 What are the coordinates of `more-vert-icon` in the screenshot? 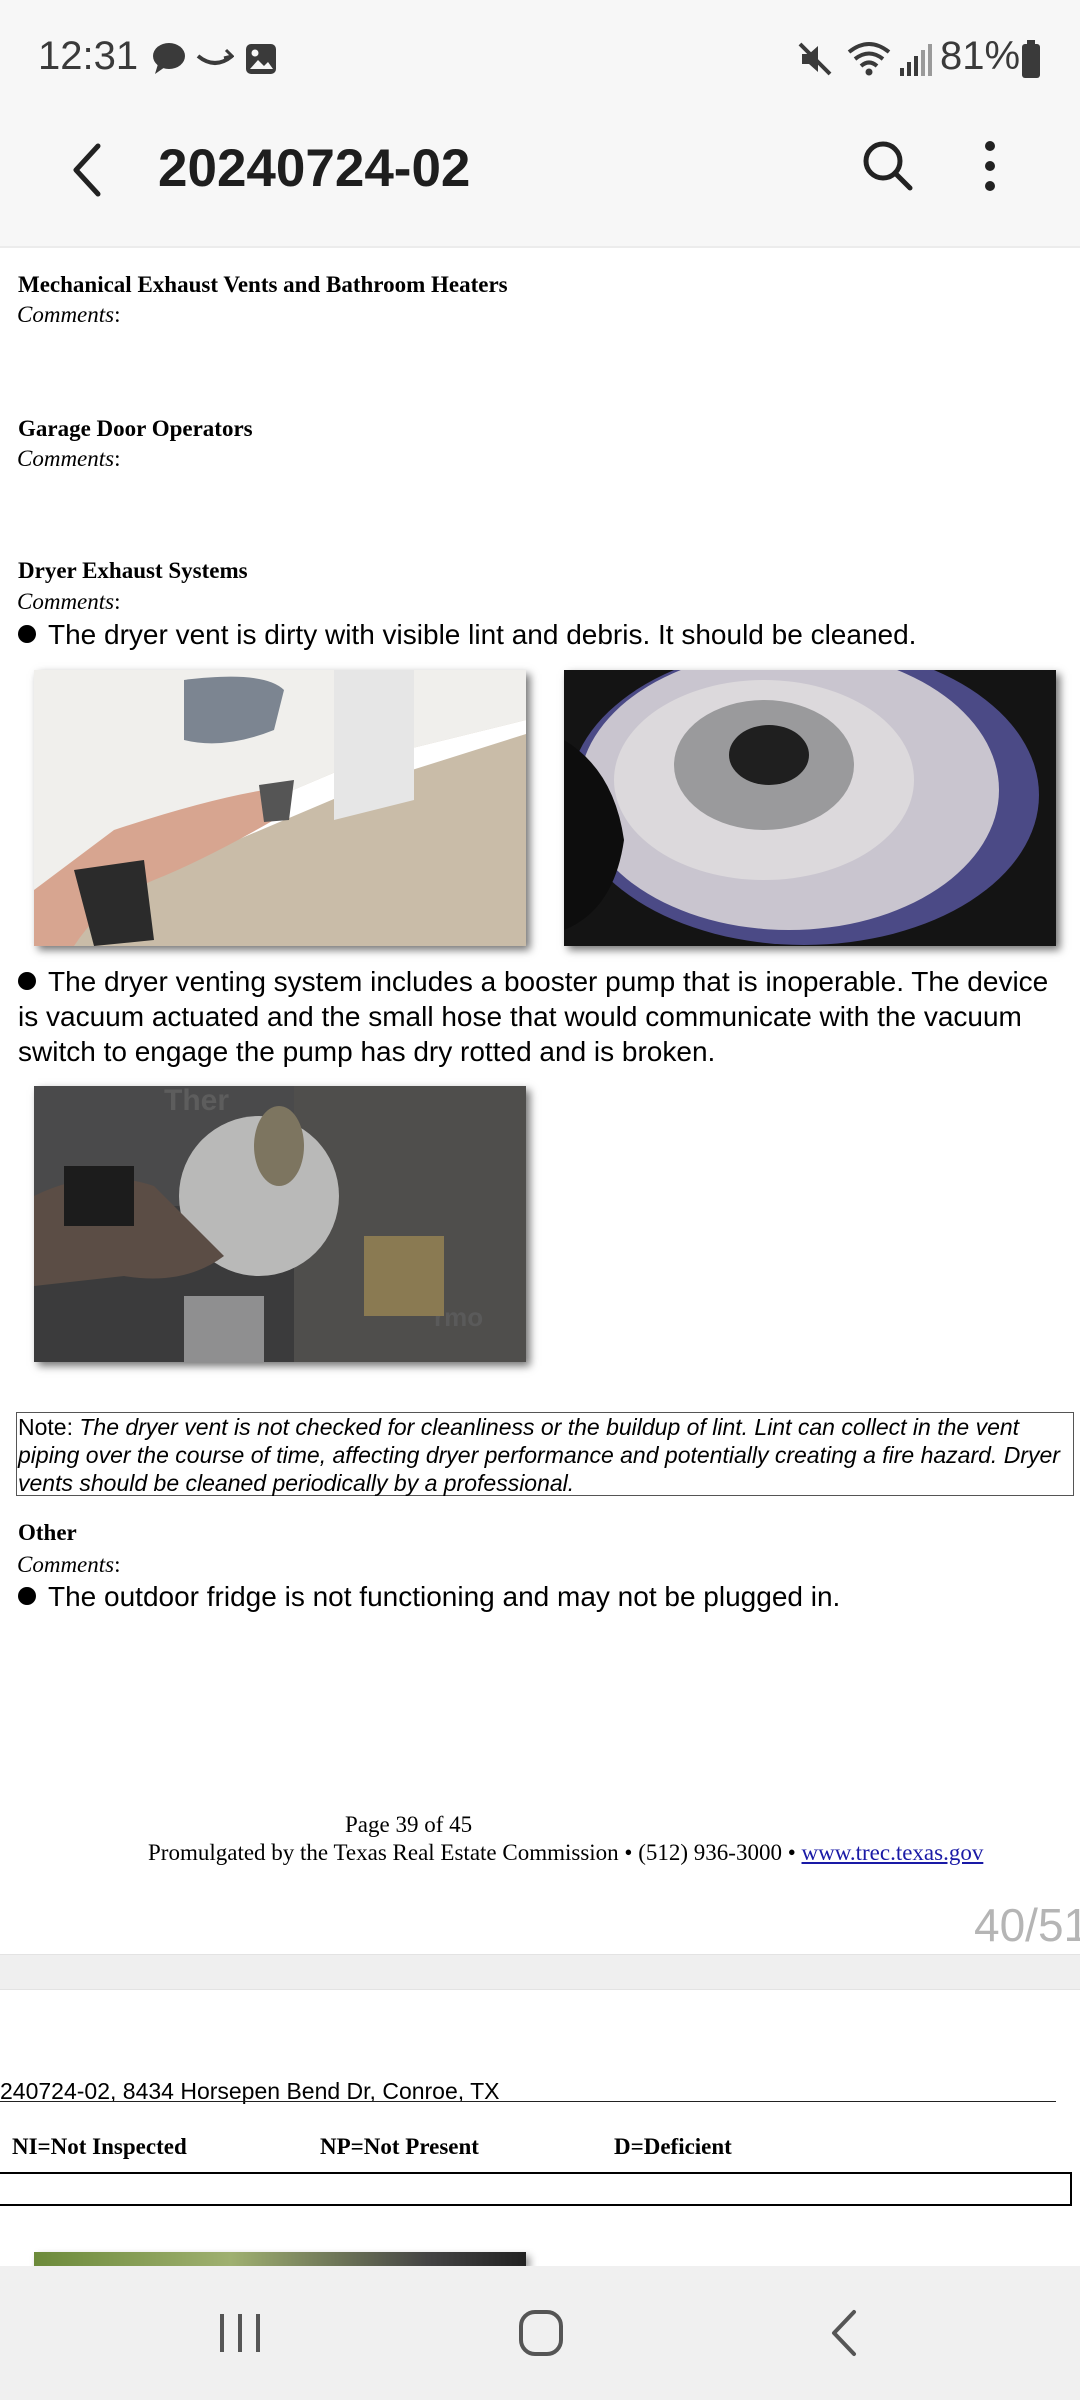 It's located at (990, 166).